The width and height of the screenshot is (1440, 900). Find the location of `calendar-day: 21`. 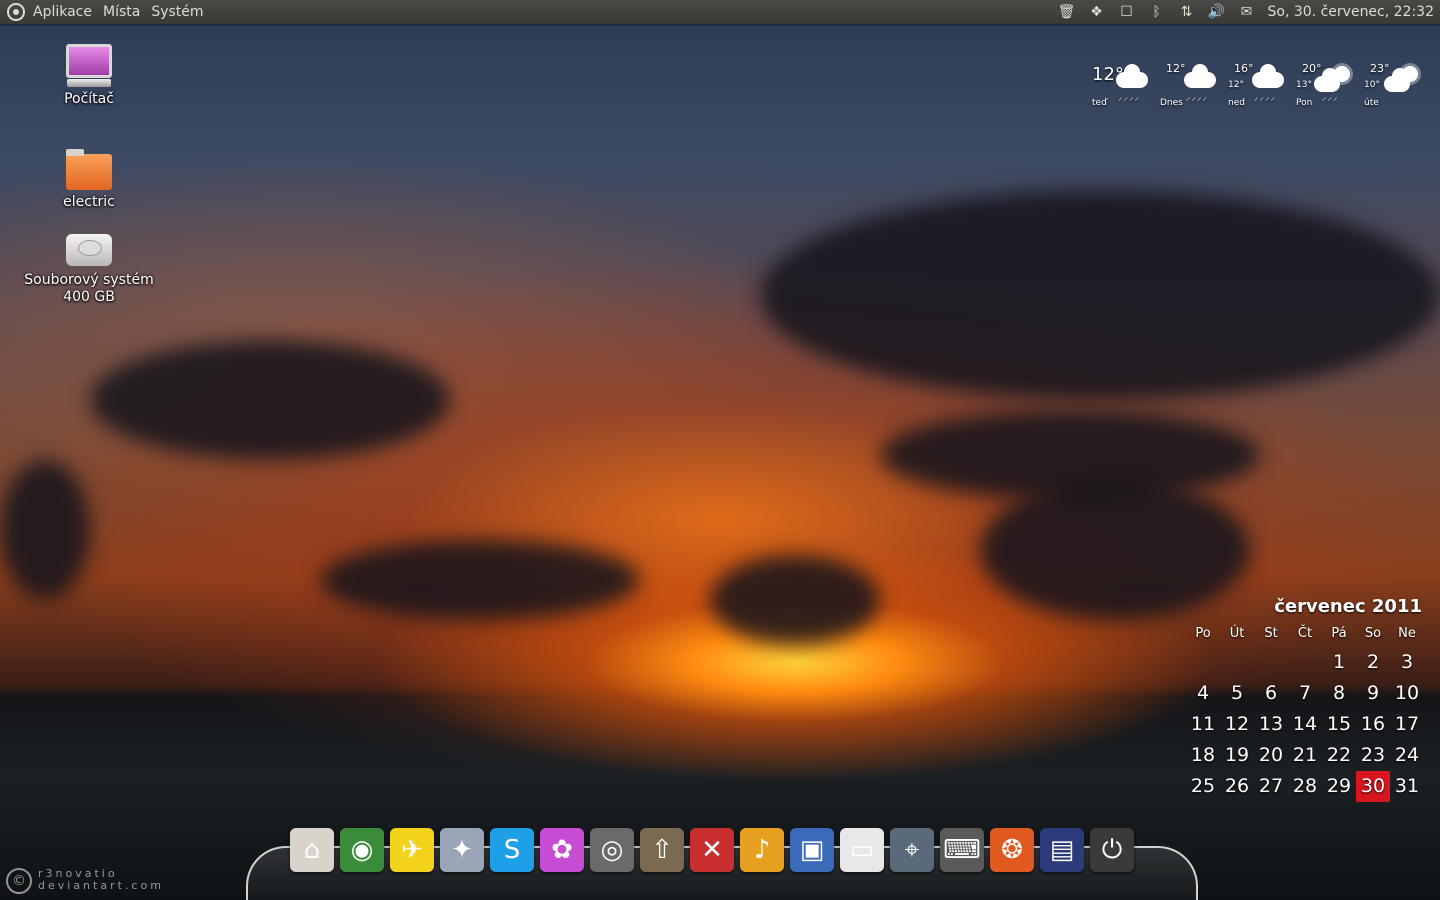

calendar-day: 21 is located at coordinates (1305, 755).